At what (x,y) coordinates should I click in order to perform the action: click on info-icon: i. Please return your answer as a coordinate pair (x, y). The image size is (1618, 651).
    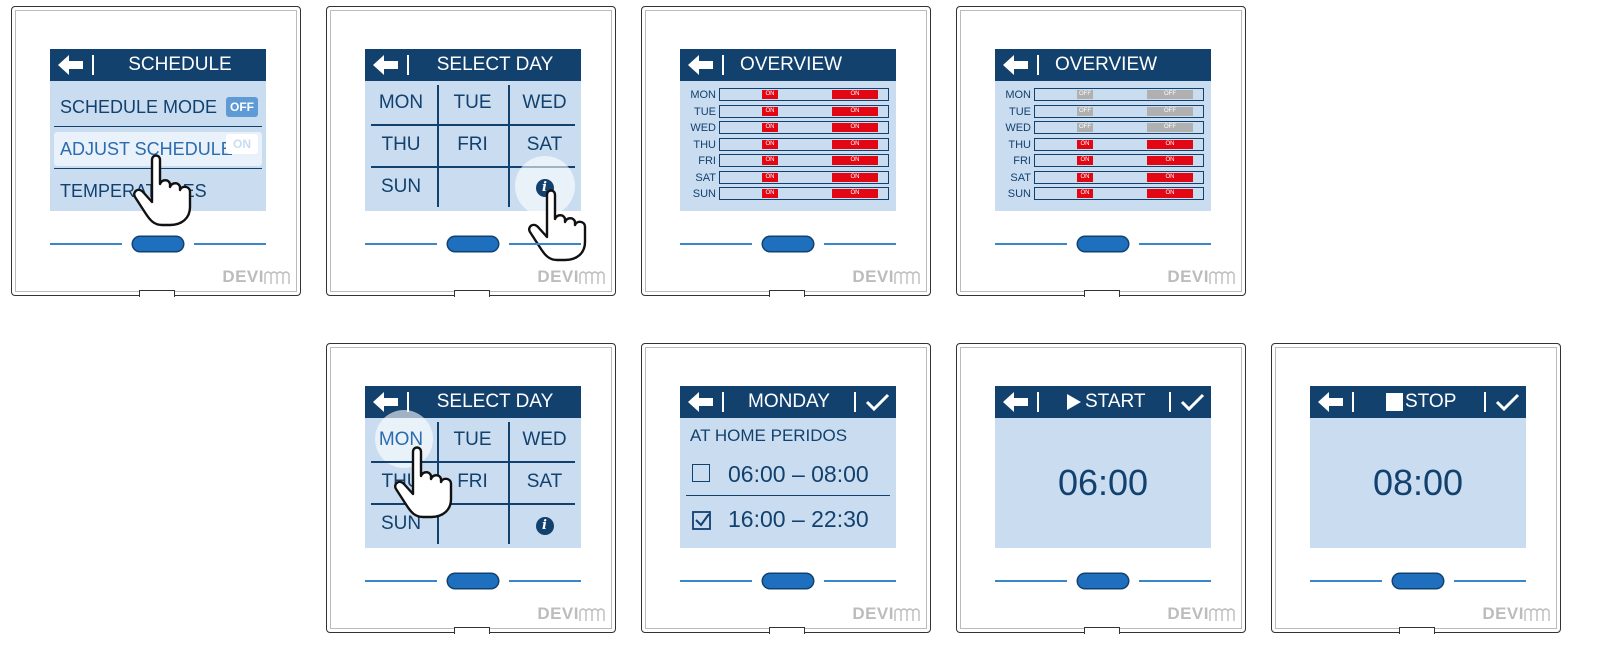
    Looking at the image, I should click on (544, 526).